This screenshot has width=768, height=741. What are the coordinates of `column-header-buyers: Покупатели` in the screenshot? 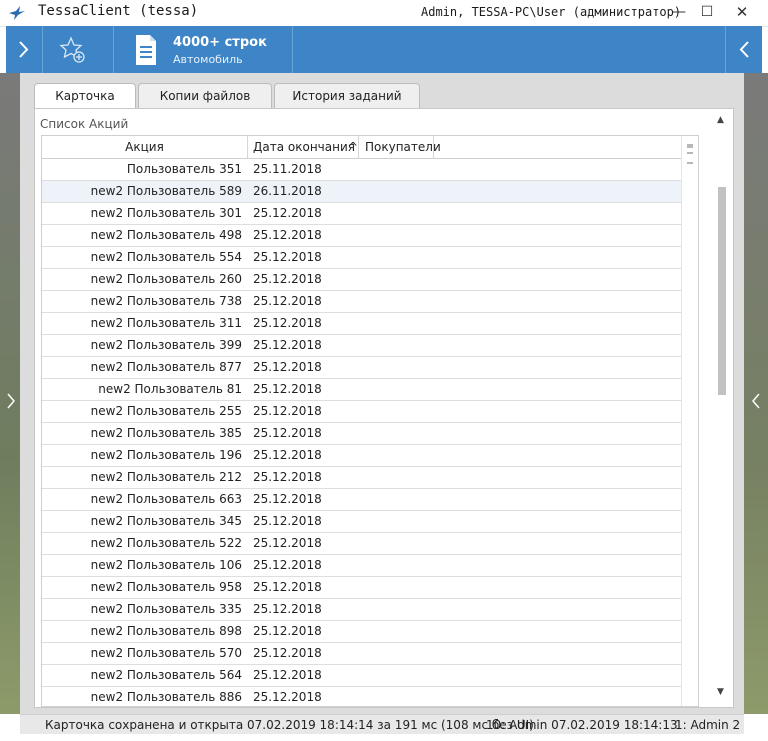 It's located at (400, 147).